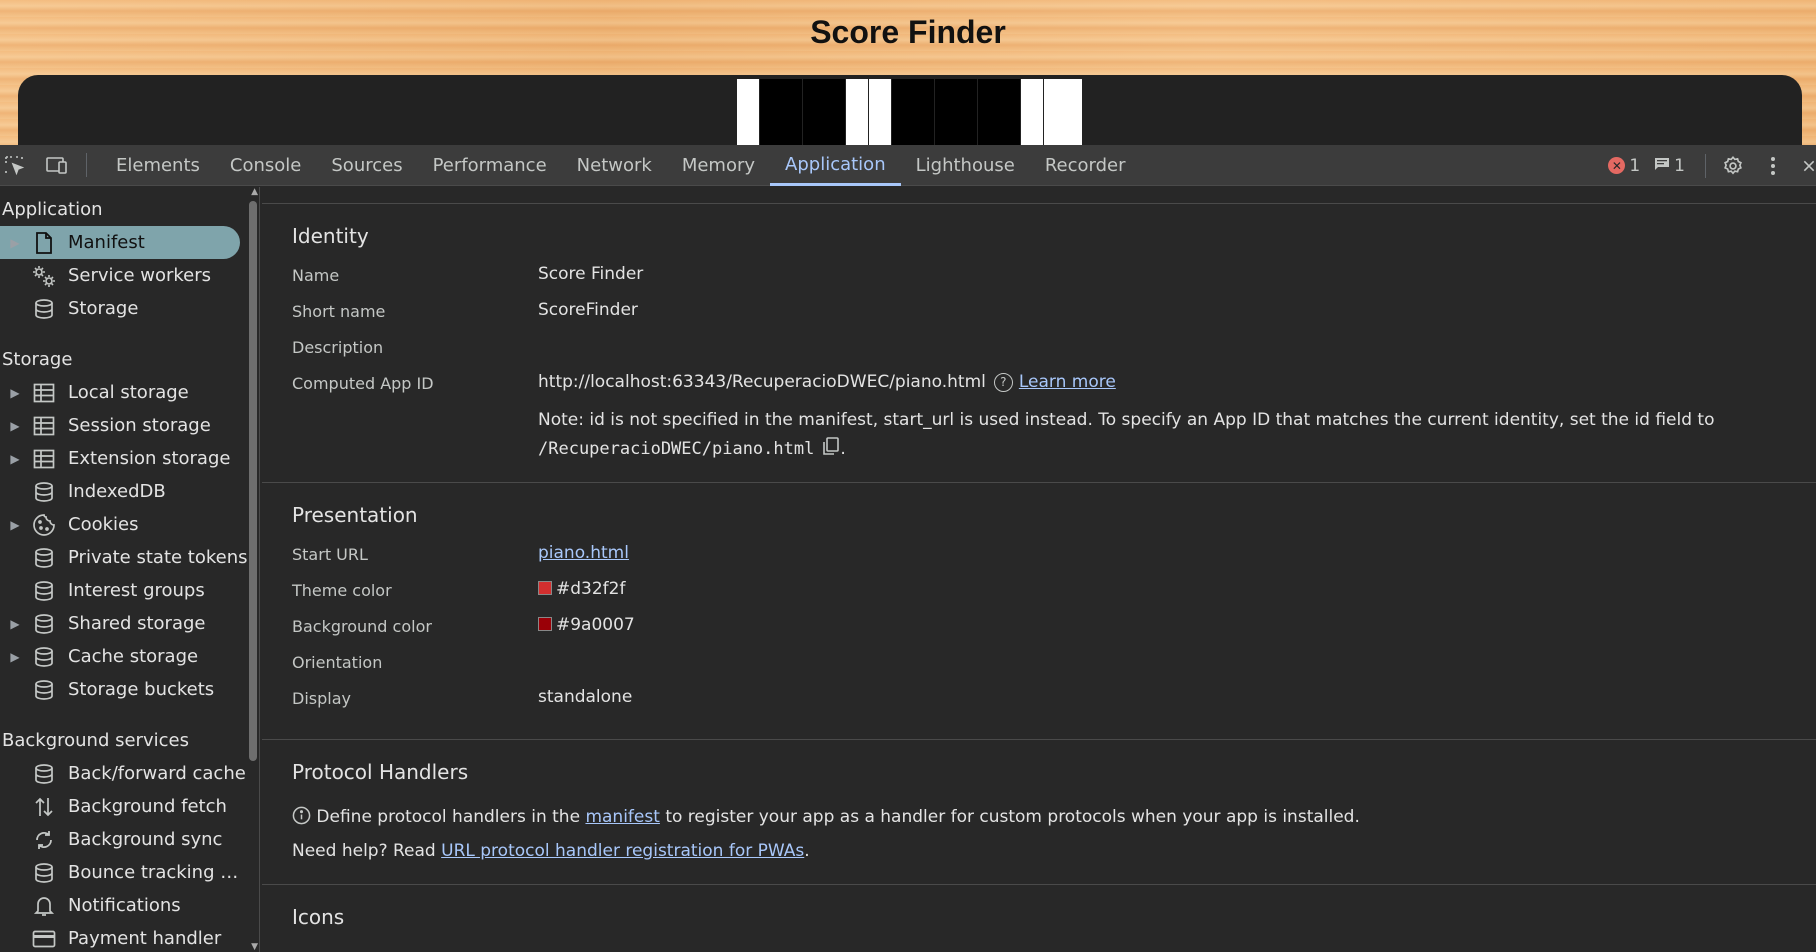  What do you see at coordinates (129, 425) in the screenshot?
I see `sidebar-item-session-storage: ▶ Session storage` at bounding box center [129, 425].